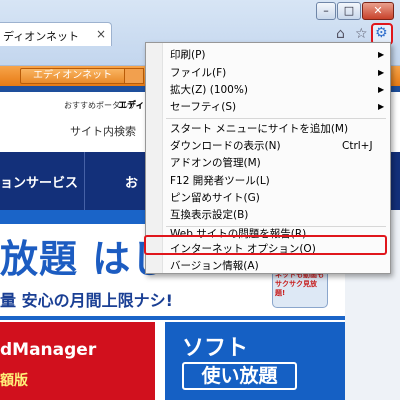  Describe the element at coordinates (265, 245) in the screenshot. I see `highlight-box` at that location.